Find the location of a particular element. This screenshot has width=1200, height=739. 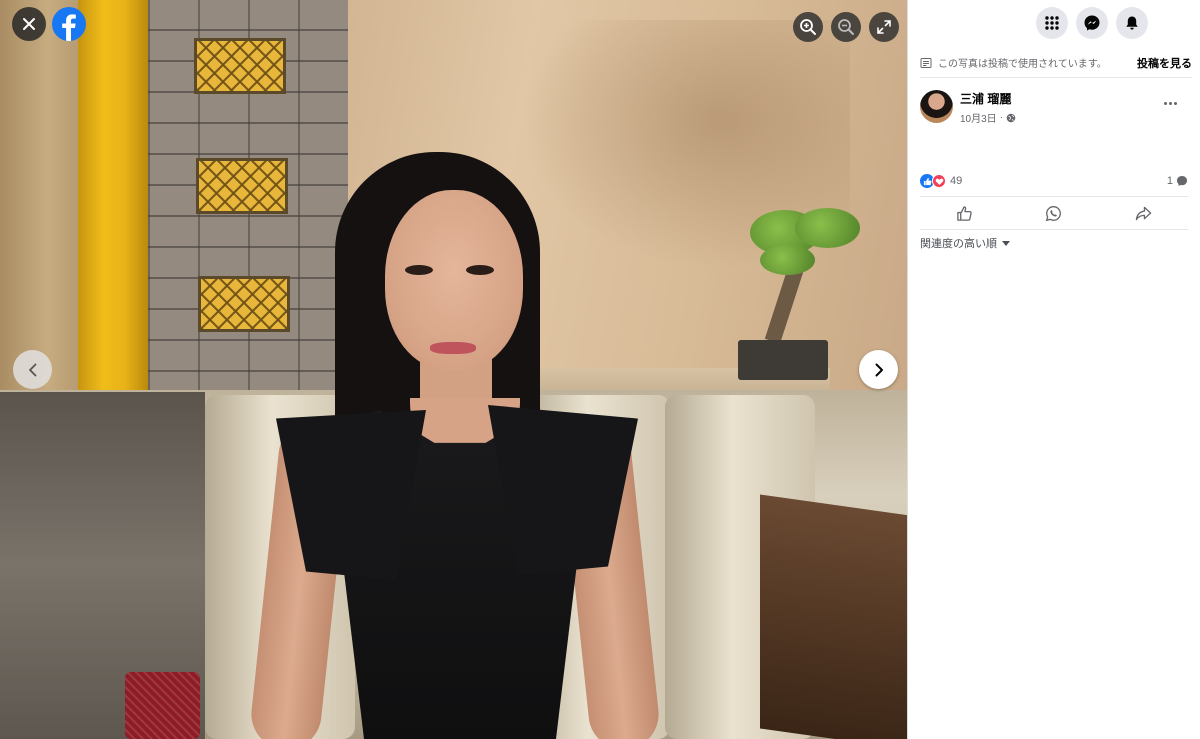

close-button is located at coordinates (29, 24).